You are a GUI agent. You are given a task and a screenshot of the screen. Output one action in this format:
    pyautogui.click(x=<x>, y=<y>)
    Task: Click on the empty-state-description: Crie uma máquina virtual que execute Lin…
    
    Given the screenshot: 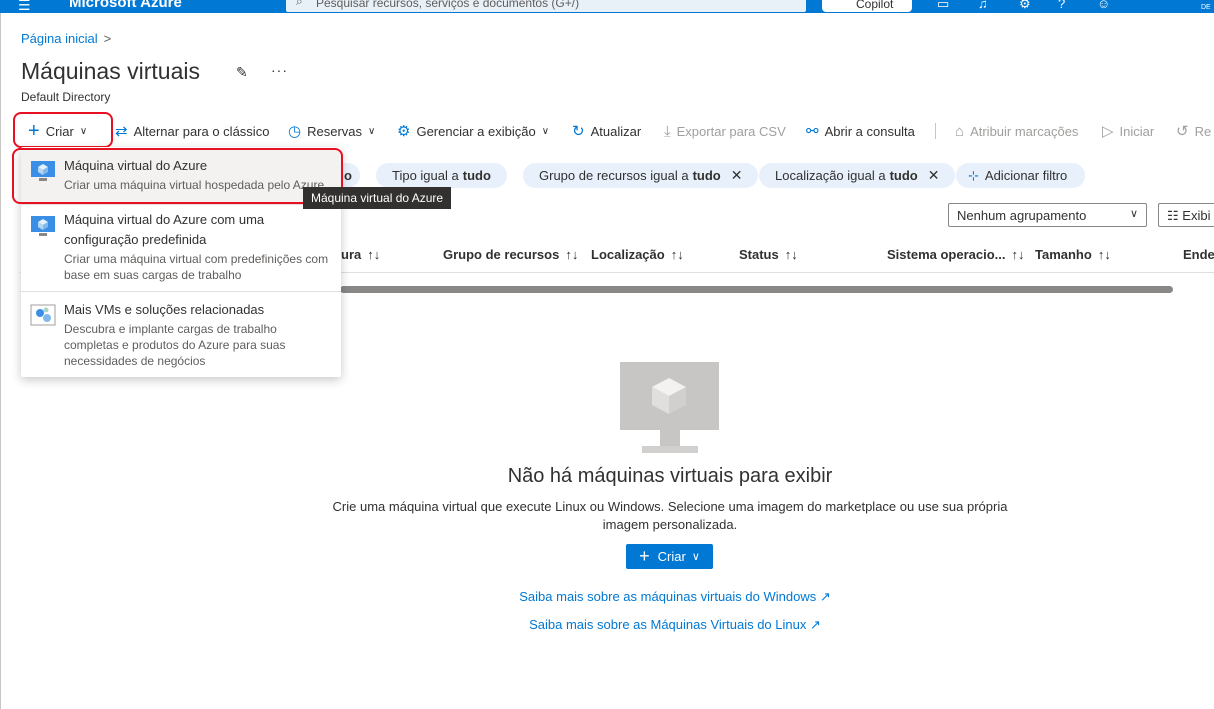 What is the action you would take?
    pyautogui.click(x=670, y=515)
    